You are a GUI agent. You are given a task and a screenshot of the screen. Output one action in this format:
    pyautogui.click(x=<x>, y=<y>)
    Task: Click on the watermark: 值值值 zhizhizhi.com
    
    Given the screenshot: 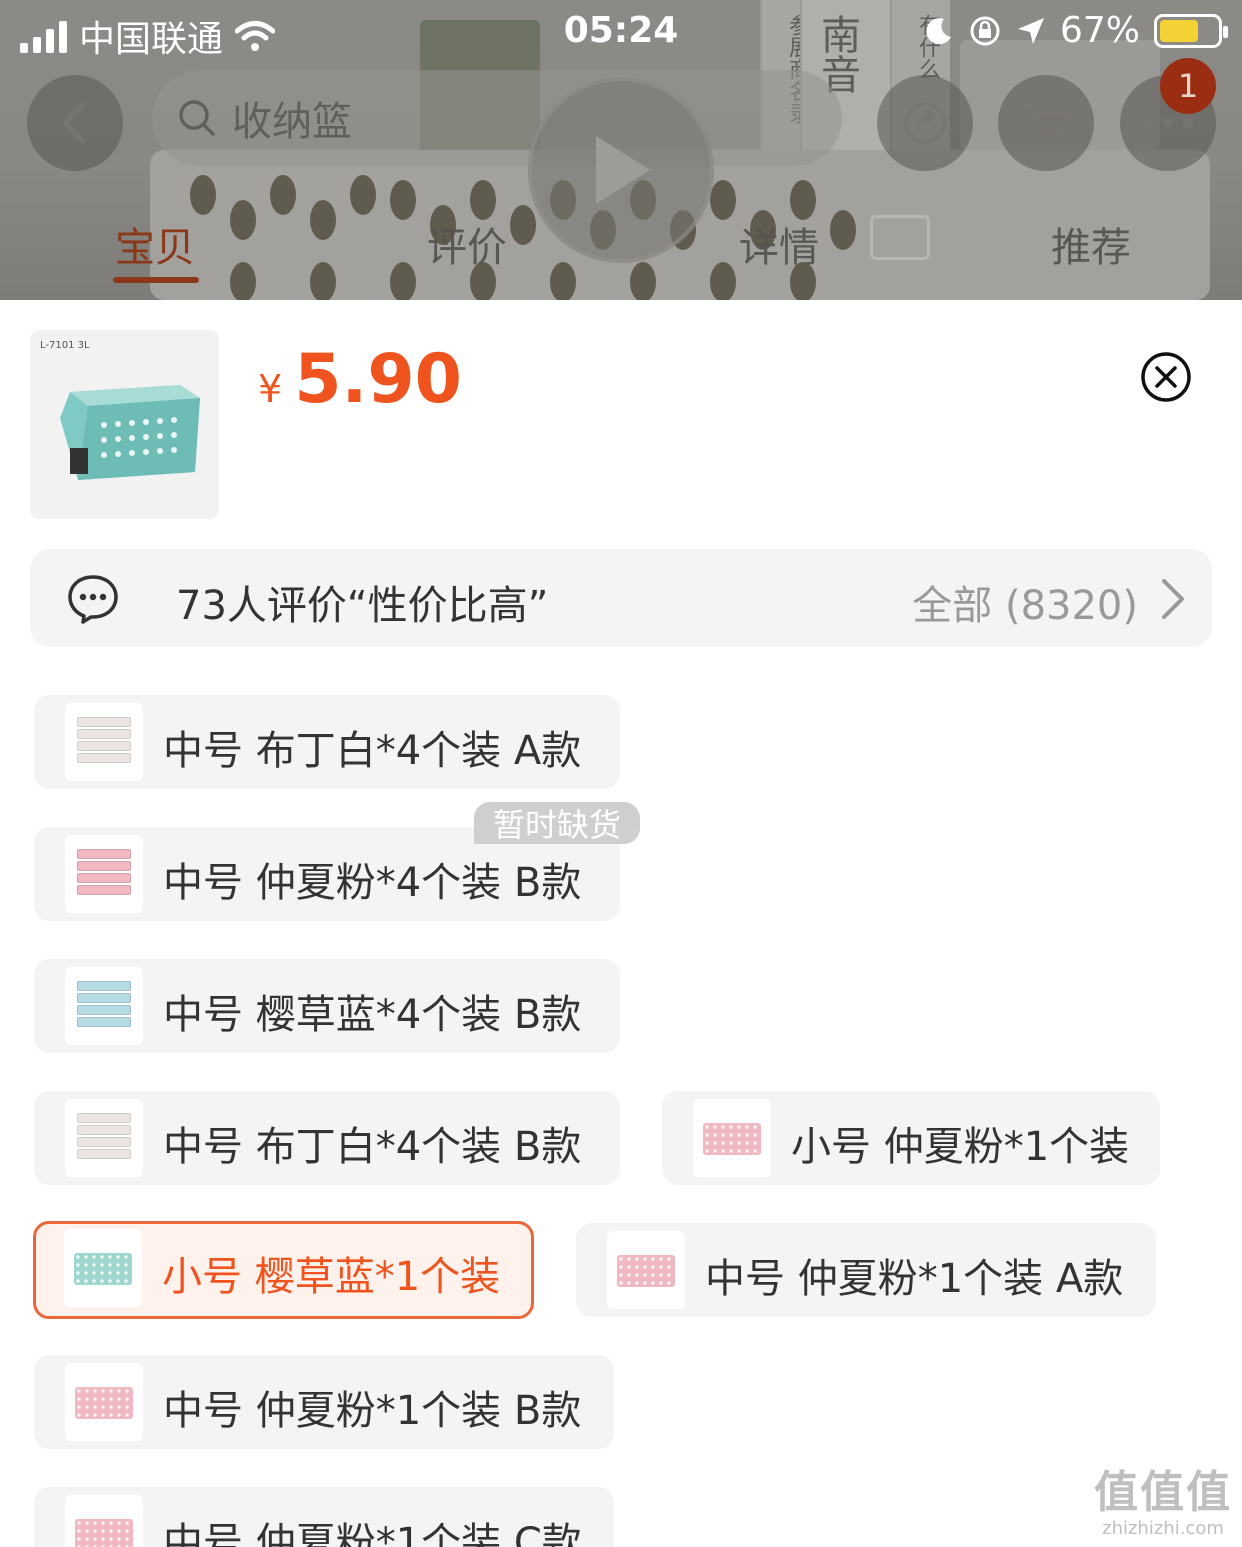 What is the action you would take?
    pyautogui.click(x=1163, y=1503)
    